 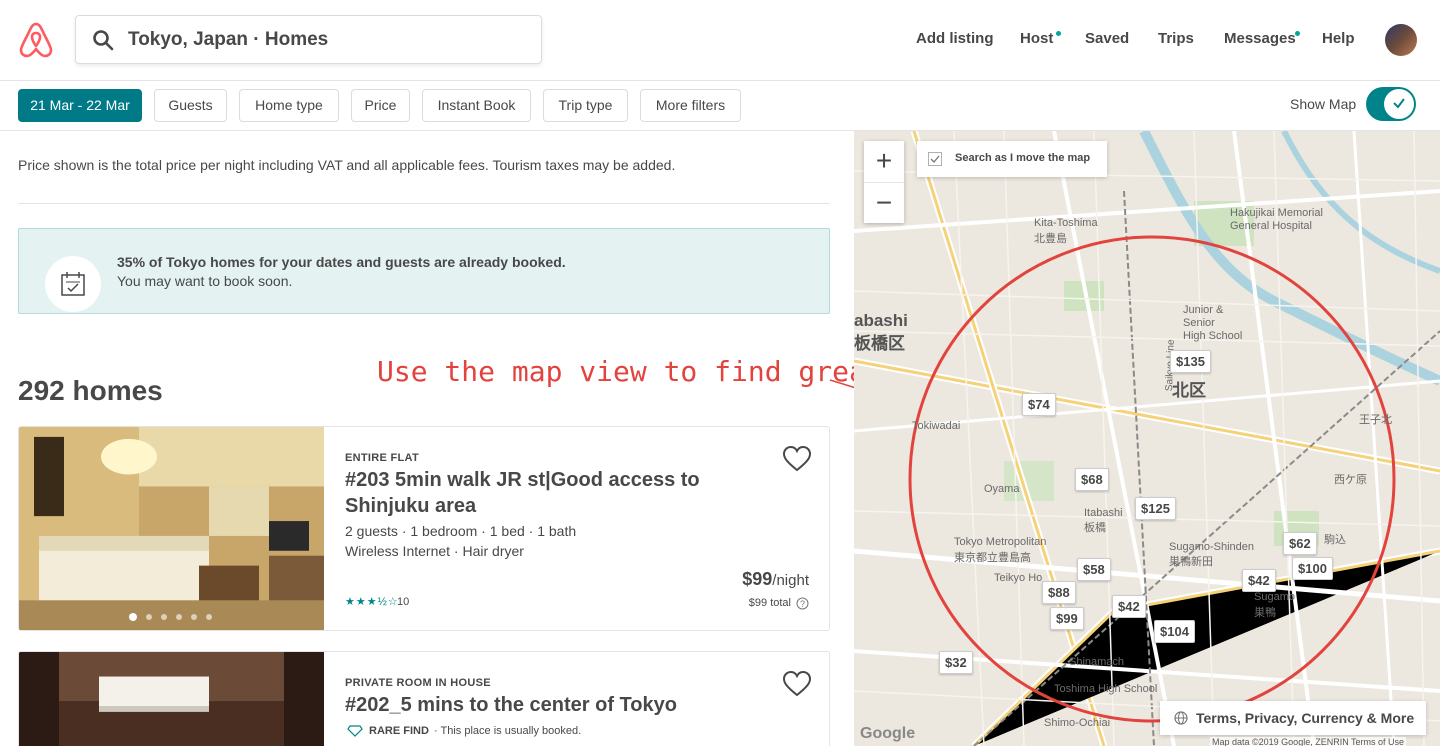 I want to click on price-per: /night, so click(x=790, y=580).